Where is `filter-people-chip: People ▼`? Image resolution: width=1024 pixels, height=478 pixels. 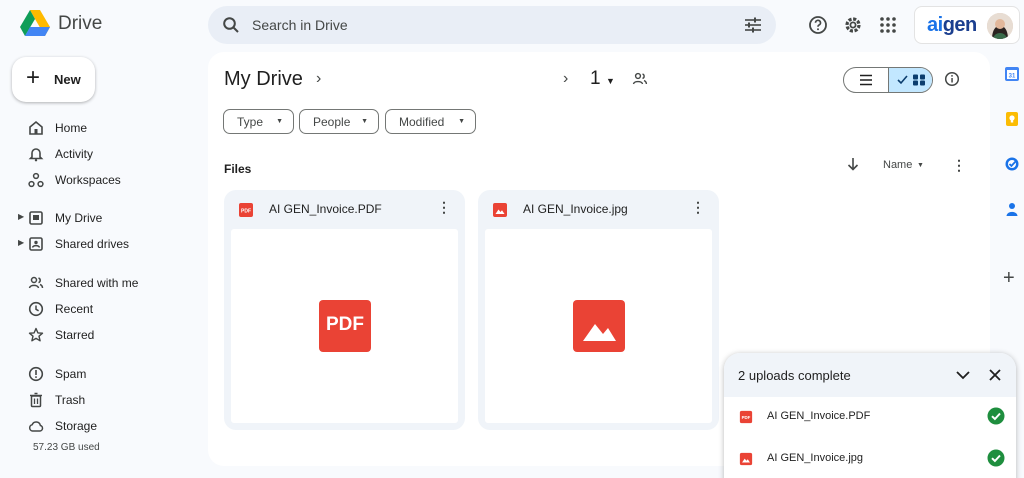 filter-people-chip: People ▼ is located at coordinates (339, 121).